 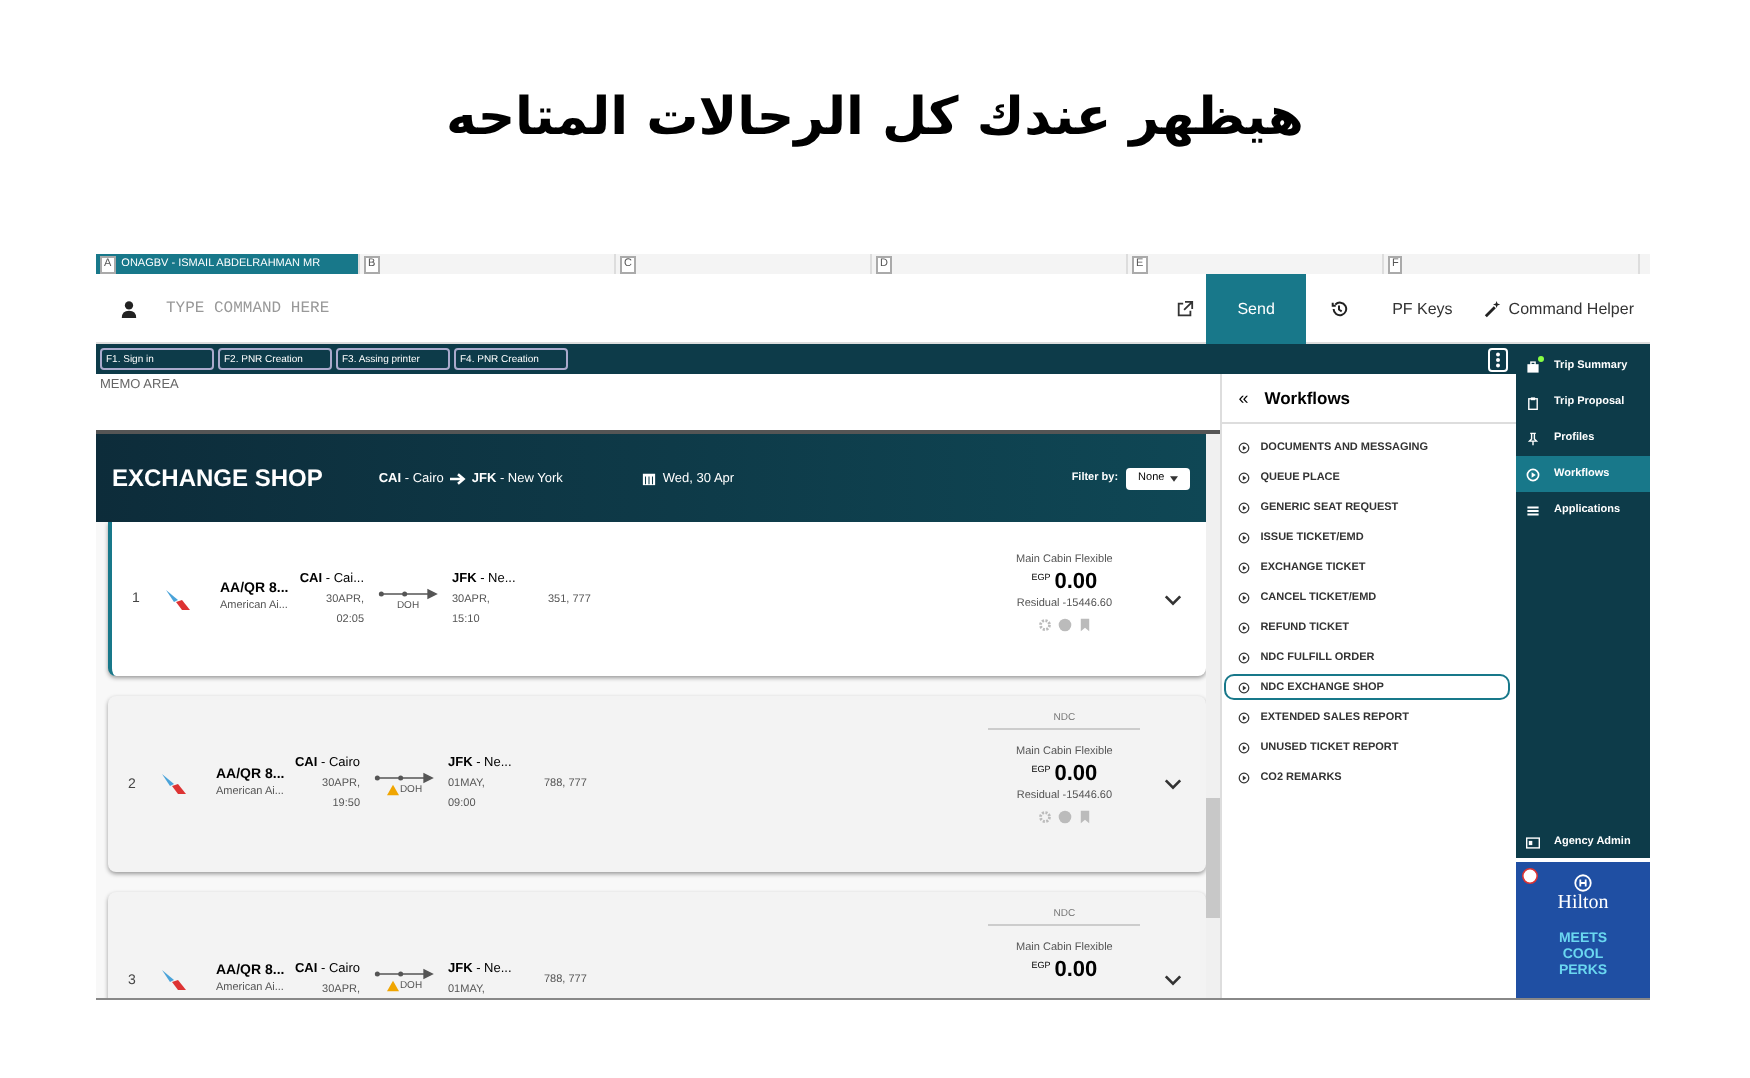 I want to click on exchange-shop-title: EXCHANGE SHOP, so click(x=217, y=478).